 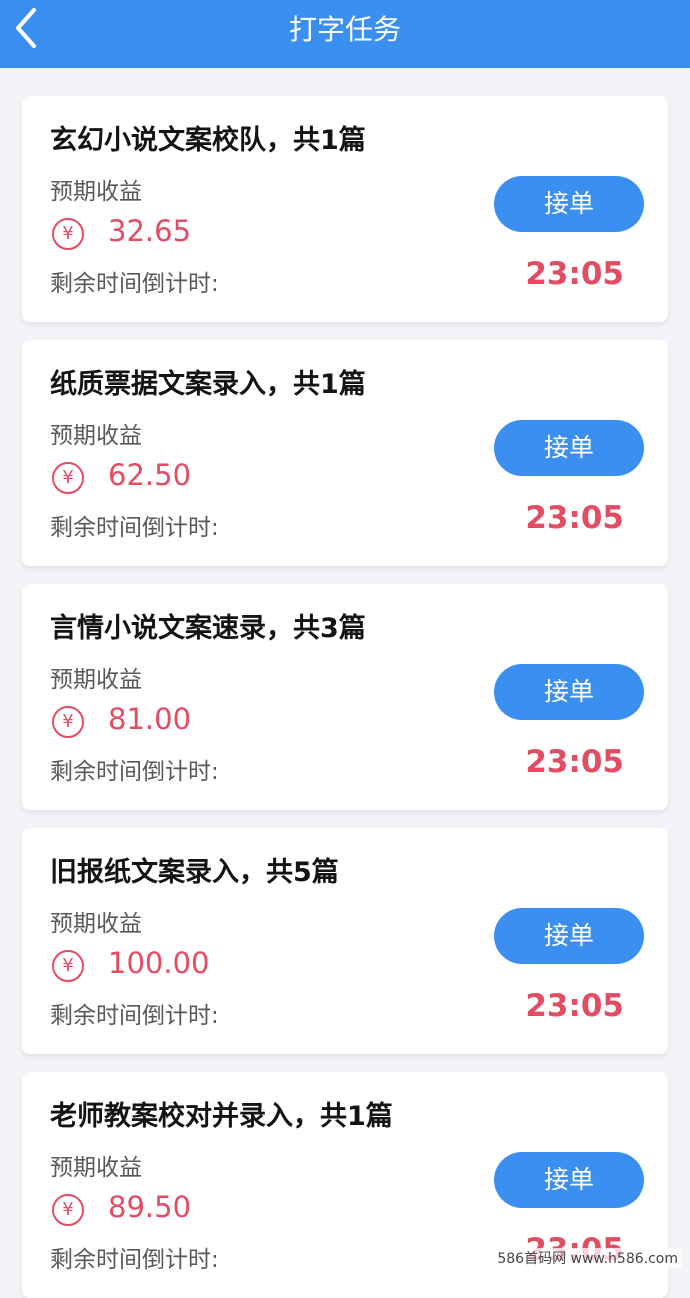 I want to click on page-title: 打字任务, so click(x=344, y=29).